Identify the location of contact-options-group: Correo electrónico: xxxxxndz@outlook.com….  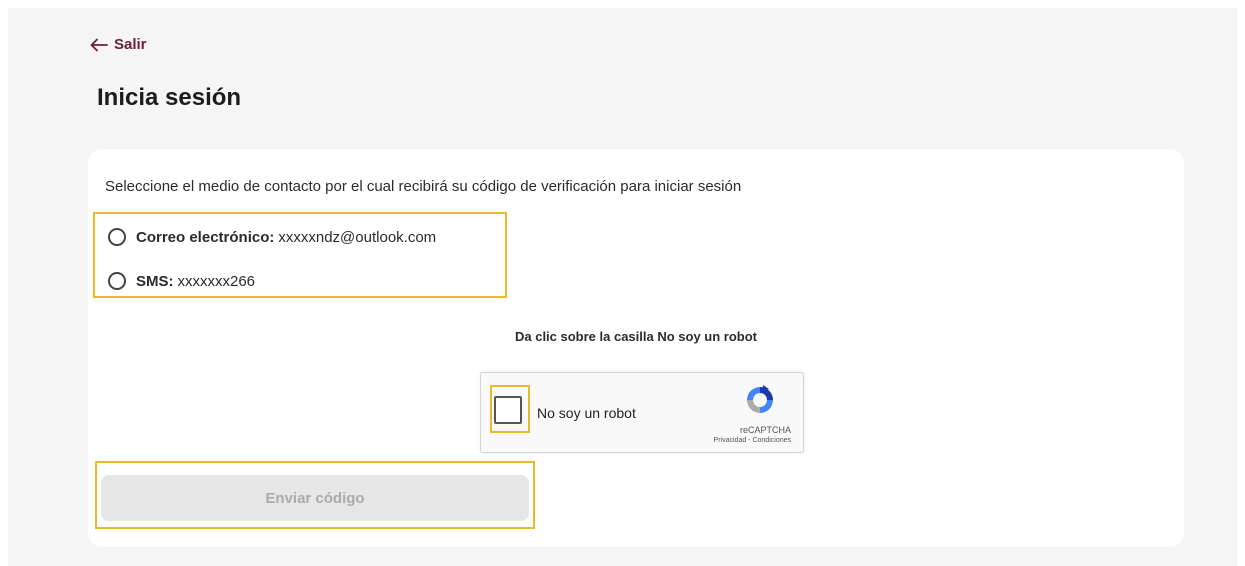
(300, 255).